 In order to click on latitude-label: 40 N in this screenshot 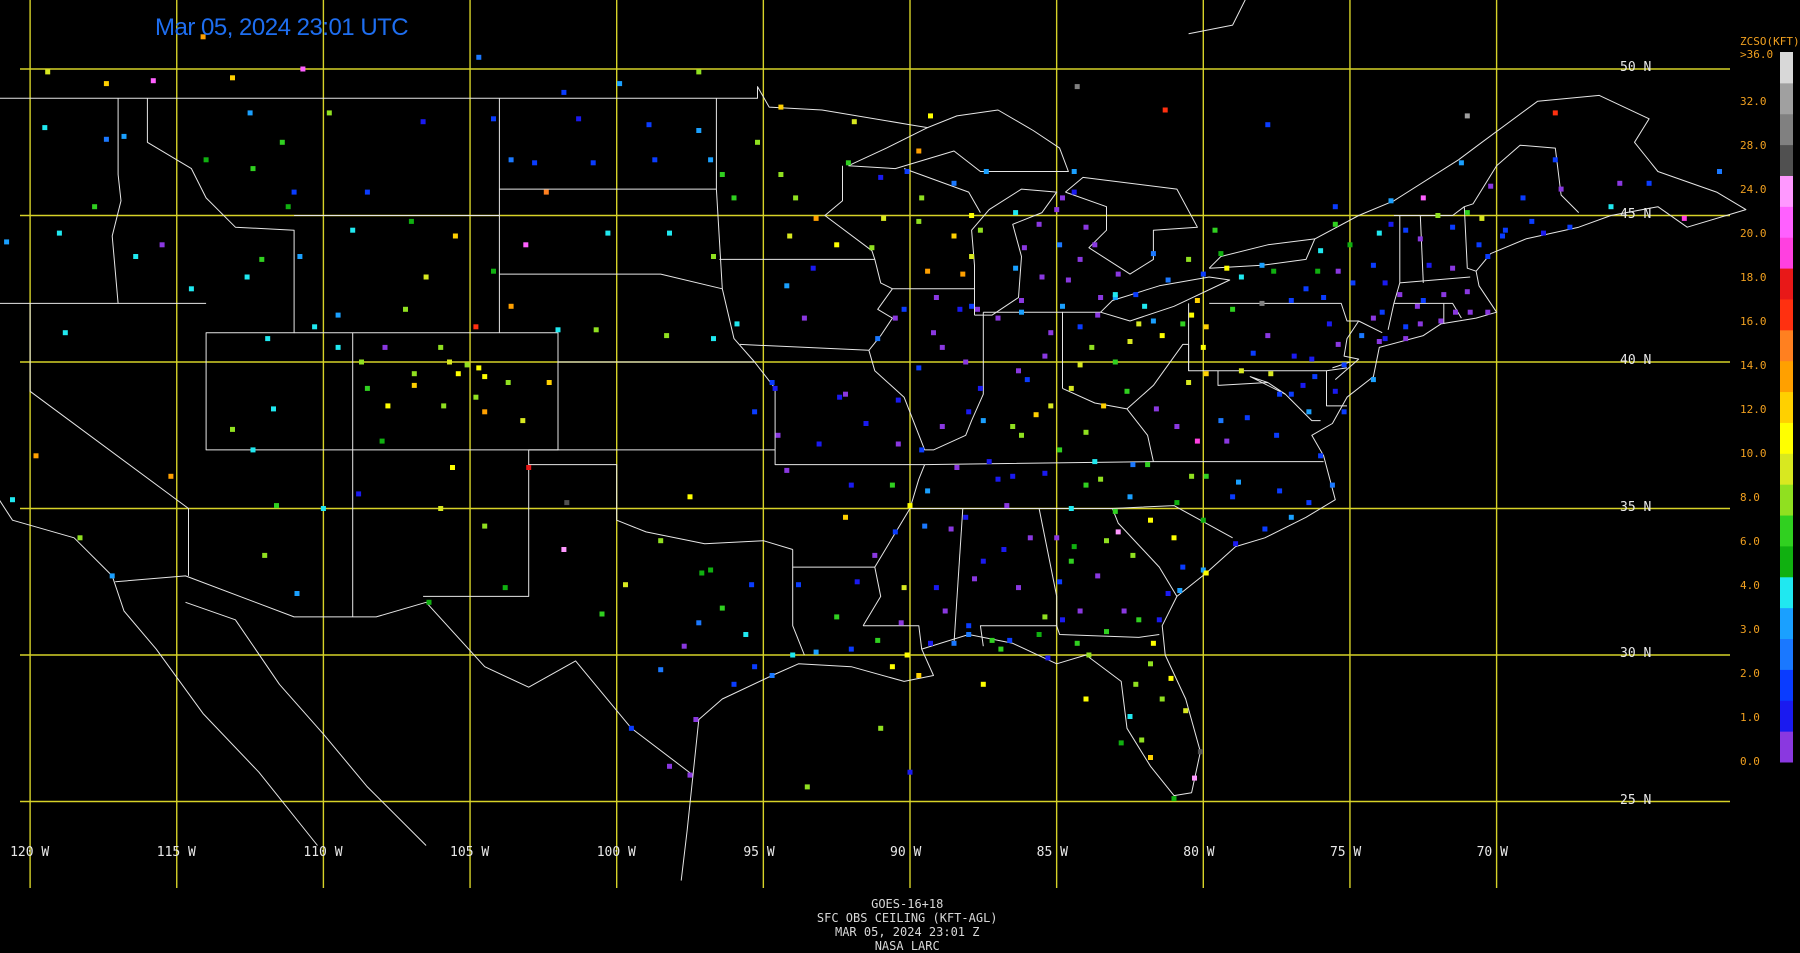, I will do `click(1636, 360)`.